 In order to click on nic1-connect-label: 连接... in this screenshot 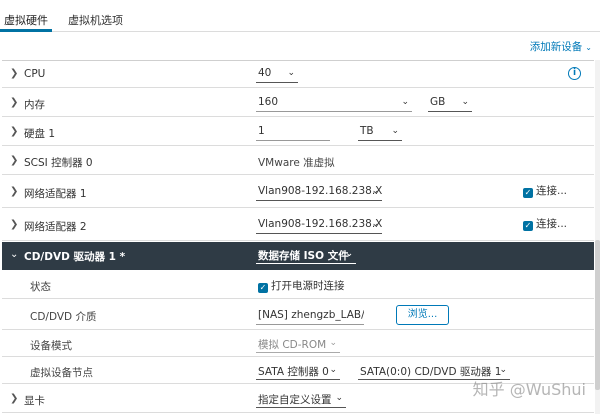, I will do `click(552, 191)`.